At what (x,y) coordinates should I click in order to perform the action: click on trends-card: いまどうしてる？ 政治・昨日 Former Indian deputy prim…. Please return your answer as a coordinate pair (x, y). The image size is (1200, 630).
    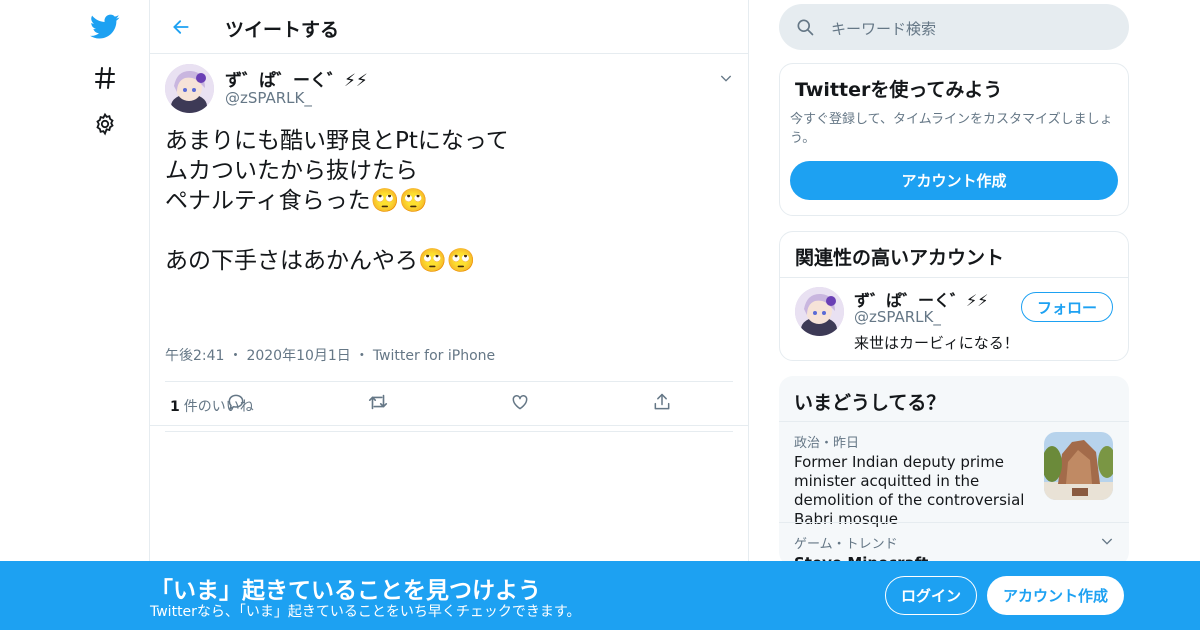
    Looking at the image, I should click on (954, 471).